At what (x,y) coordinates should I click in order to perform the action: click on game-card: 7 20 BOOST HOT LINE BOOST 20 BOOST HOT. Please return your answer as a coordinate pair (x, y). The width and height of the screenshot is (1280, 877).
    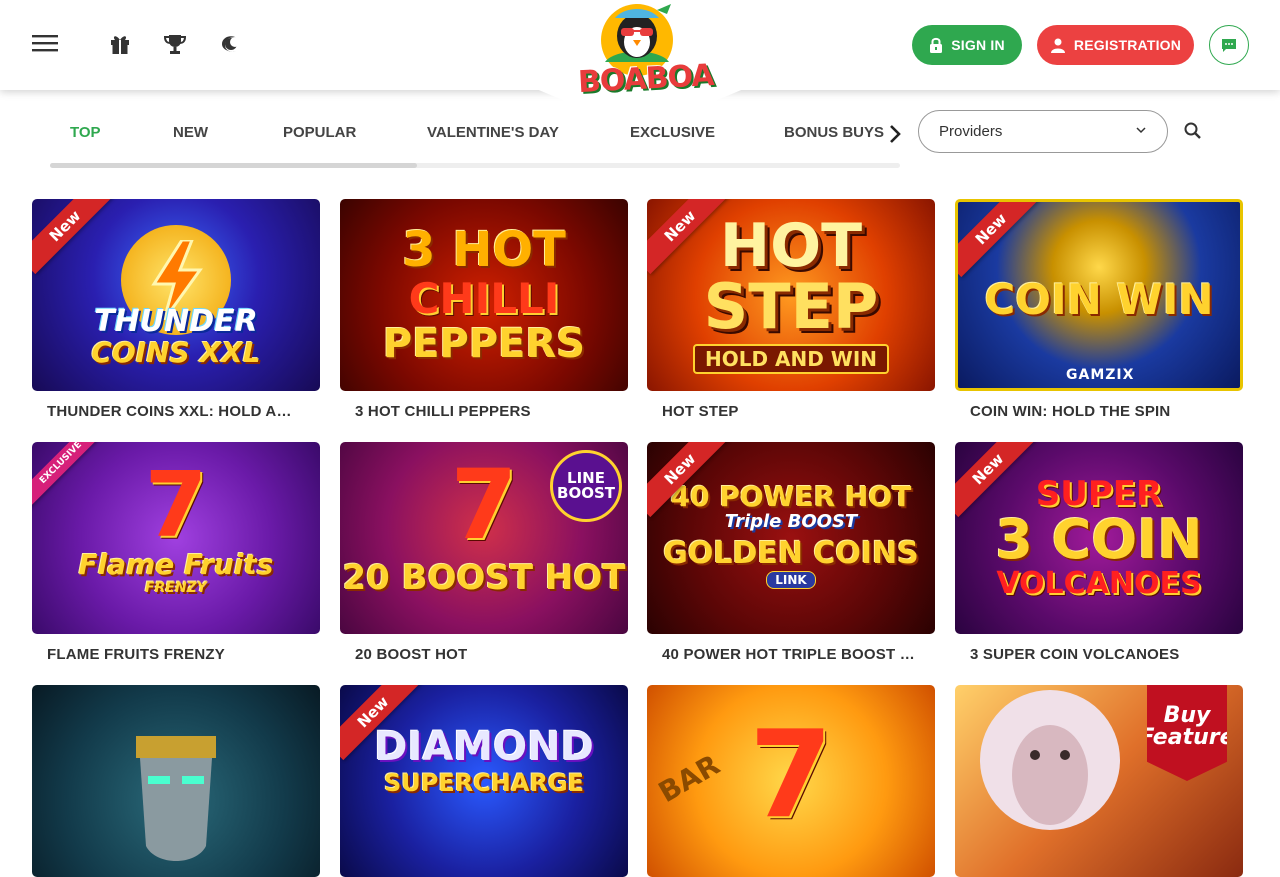
    Looking at the image, I should click on (484, 552).